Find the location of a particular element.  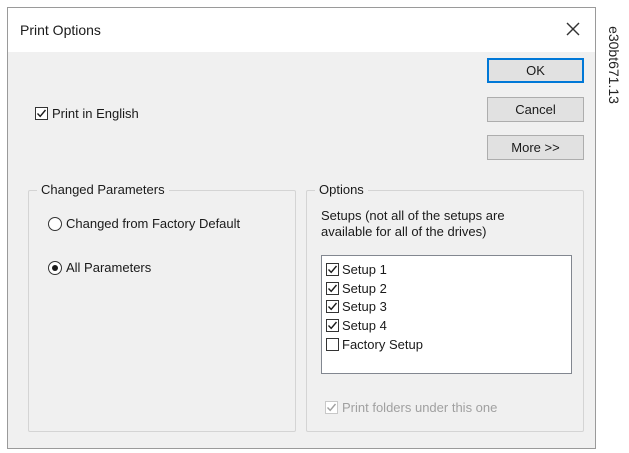

title-bar: Print Options is located at coordinates (301, 30).